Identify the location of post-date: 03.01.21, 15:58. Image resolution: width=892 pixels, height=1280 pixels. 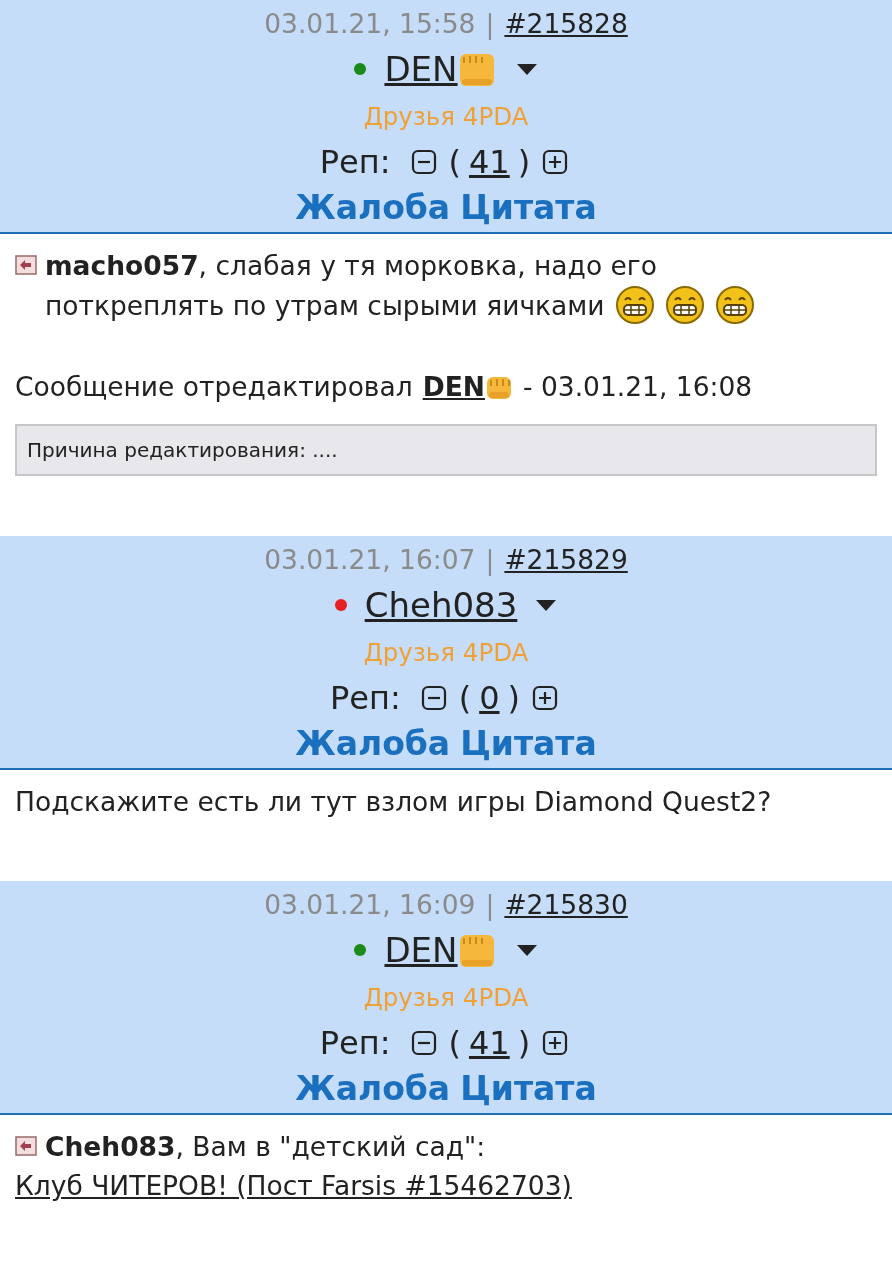
(370, 23).